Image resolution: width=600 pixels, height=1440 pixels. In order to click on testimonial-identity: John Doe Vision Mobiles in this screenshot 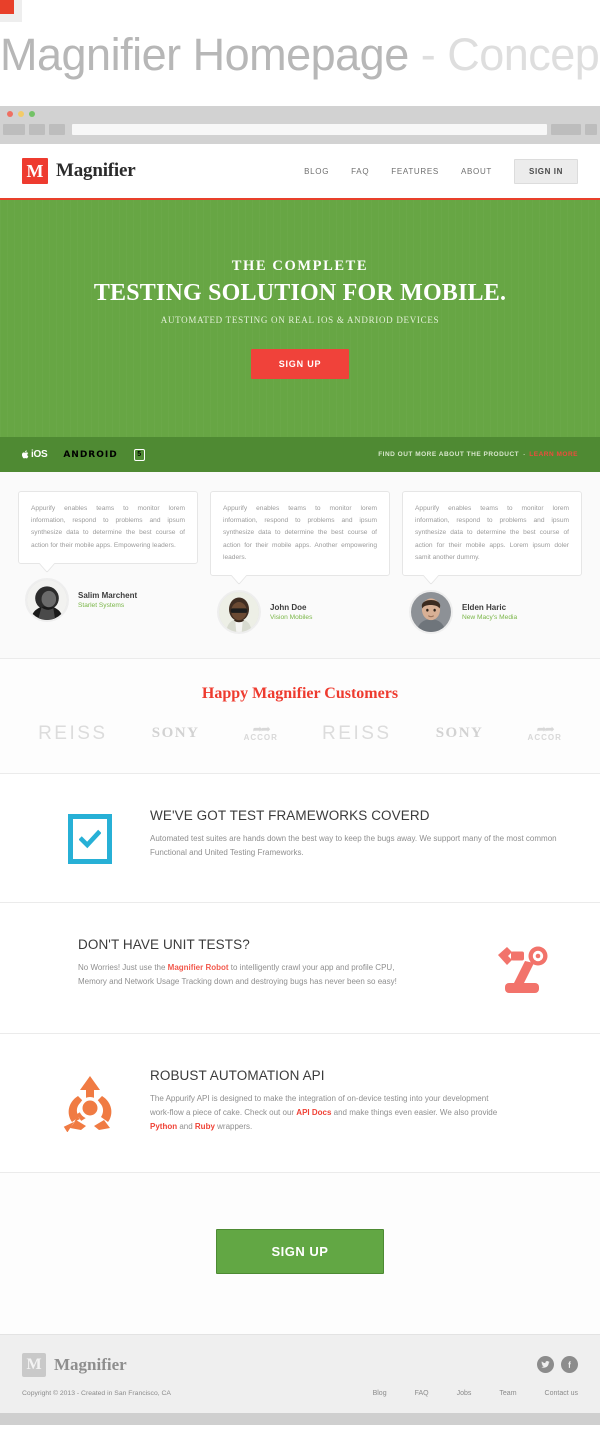, I will do `click(291, 612)`.